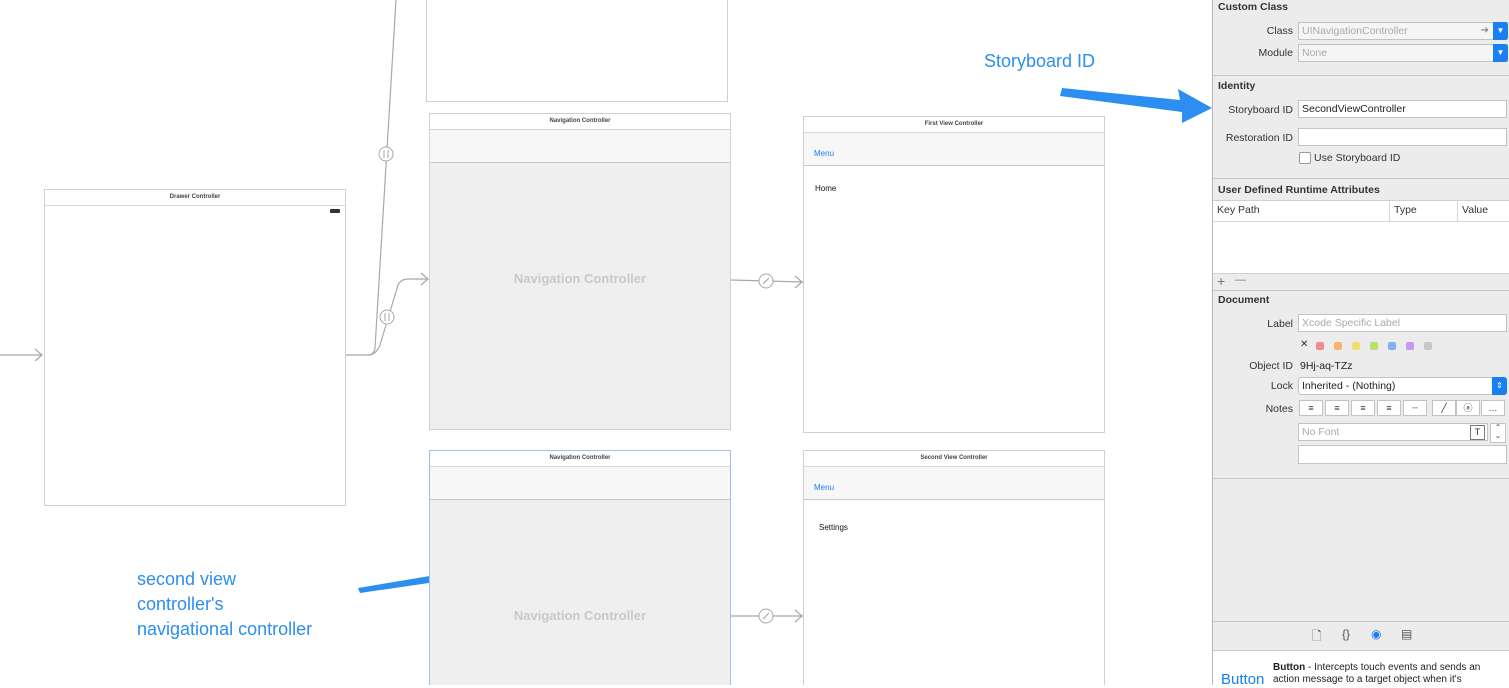  Describe the element at coordinates (1402, 109) in the screenshot. I see `storyboard-id-field: SecondViewController` at that location.